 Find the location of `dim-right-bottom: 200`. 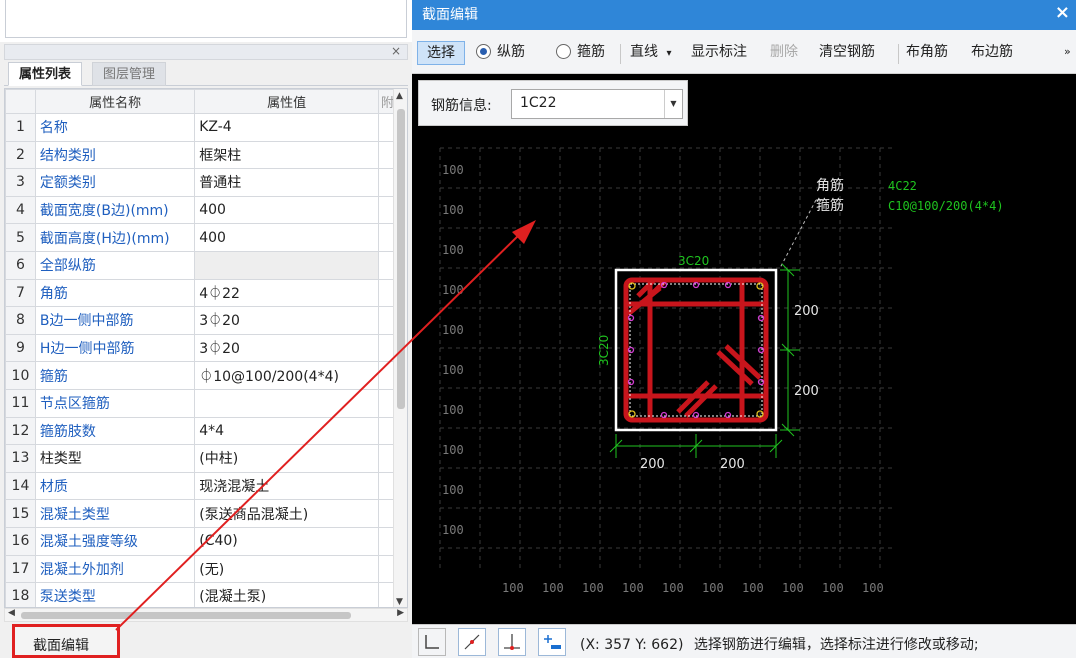

dim-right-bottom: 200 is located at coordinates (806, 391).